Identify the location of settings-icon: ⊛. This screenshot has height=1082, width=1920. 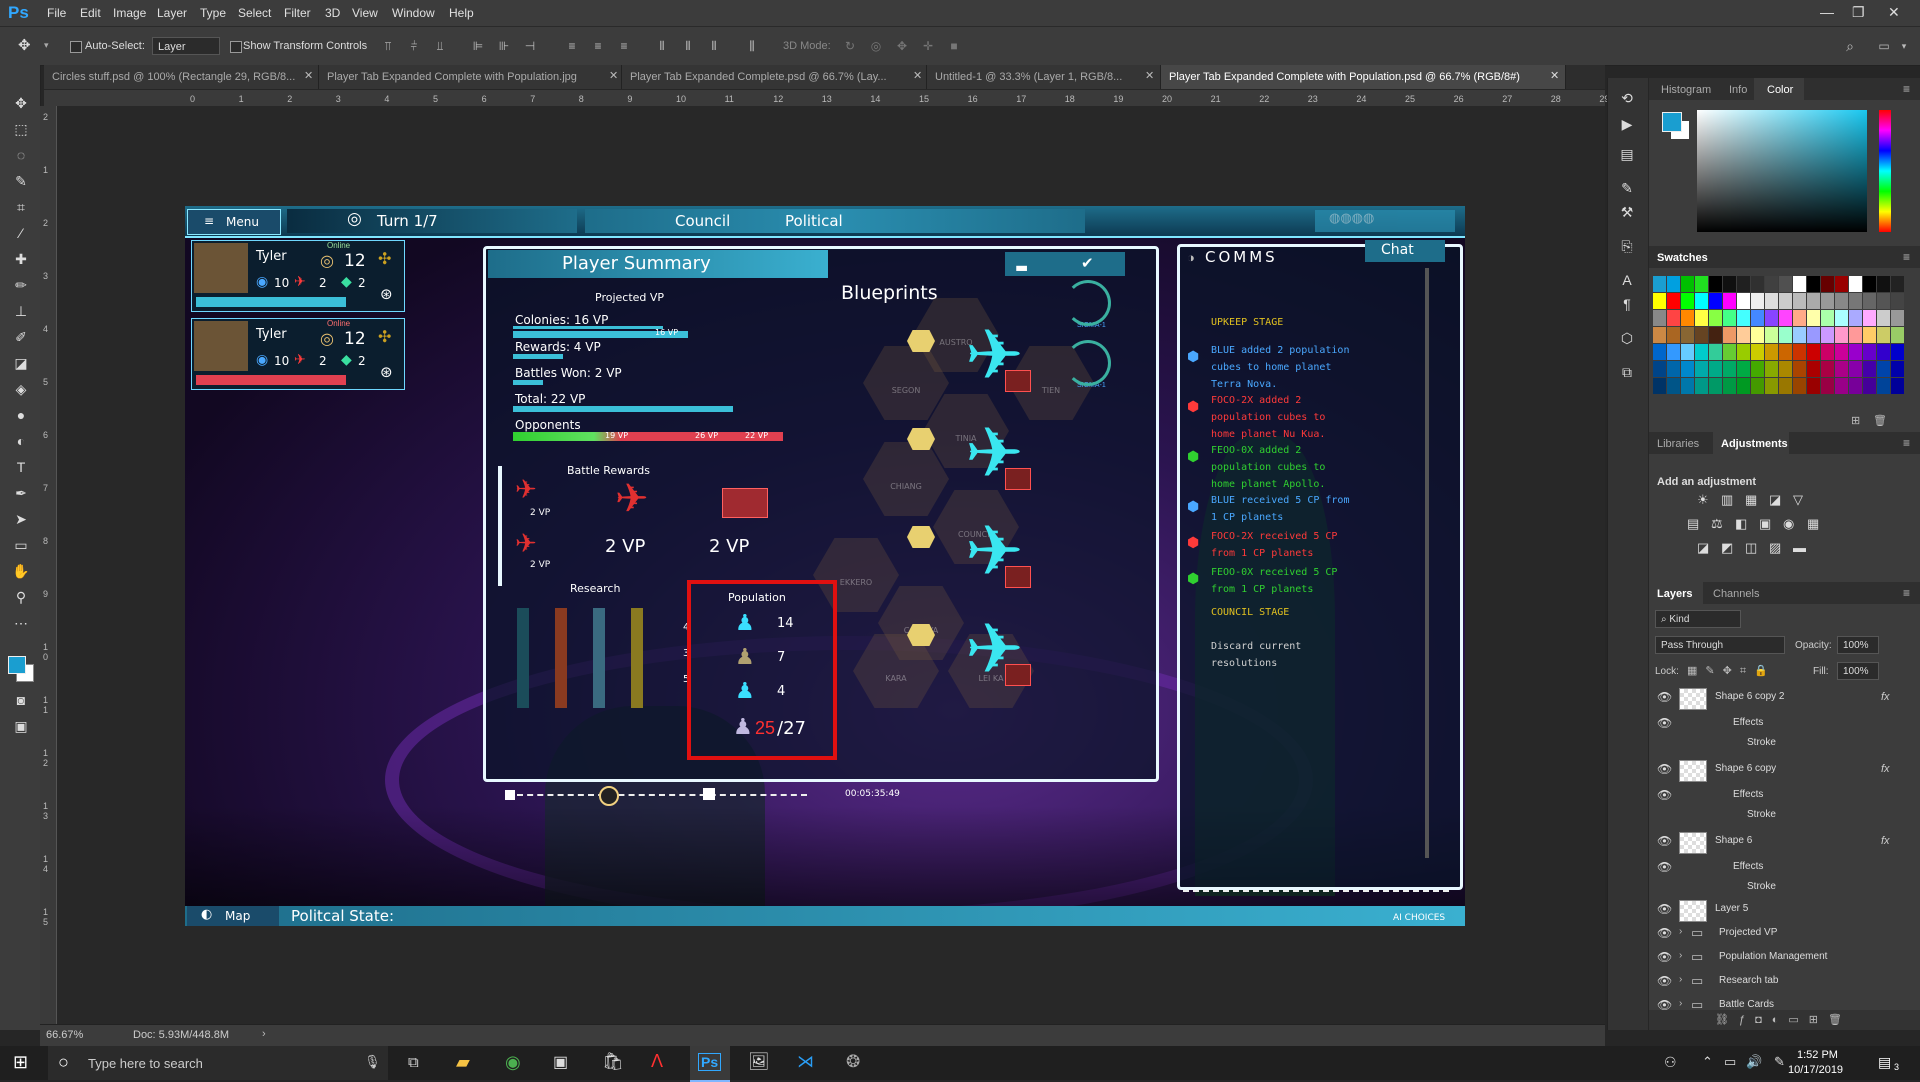
(386, 372).